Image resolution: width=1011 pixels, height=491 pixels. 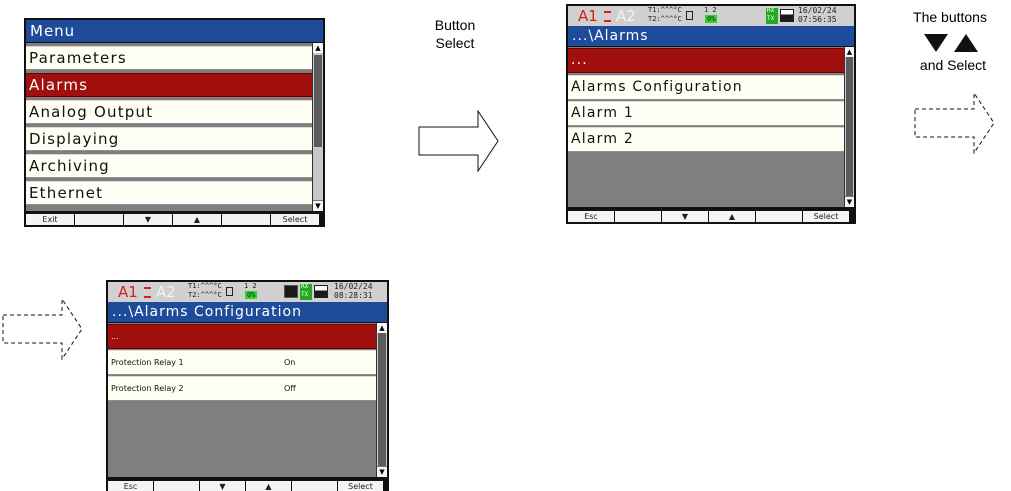 I want to click on caption-line: Button, so click(x=455, y=25).